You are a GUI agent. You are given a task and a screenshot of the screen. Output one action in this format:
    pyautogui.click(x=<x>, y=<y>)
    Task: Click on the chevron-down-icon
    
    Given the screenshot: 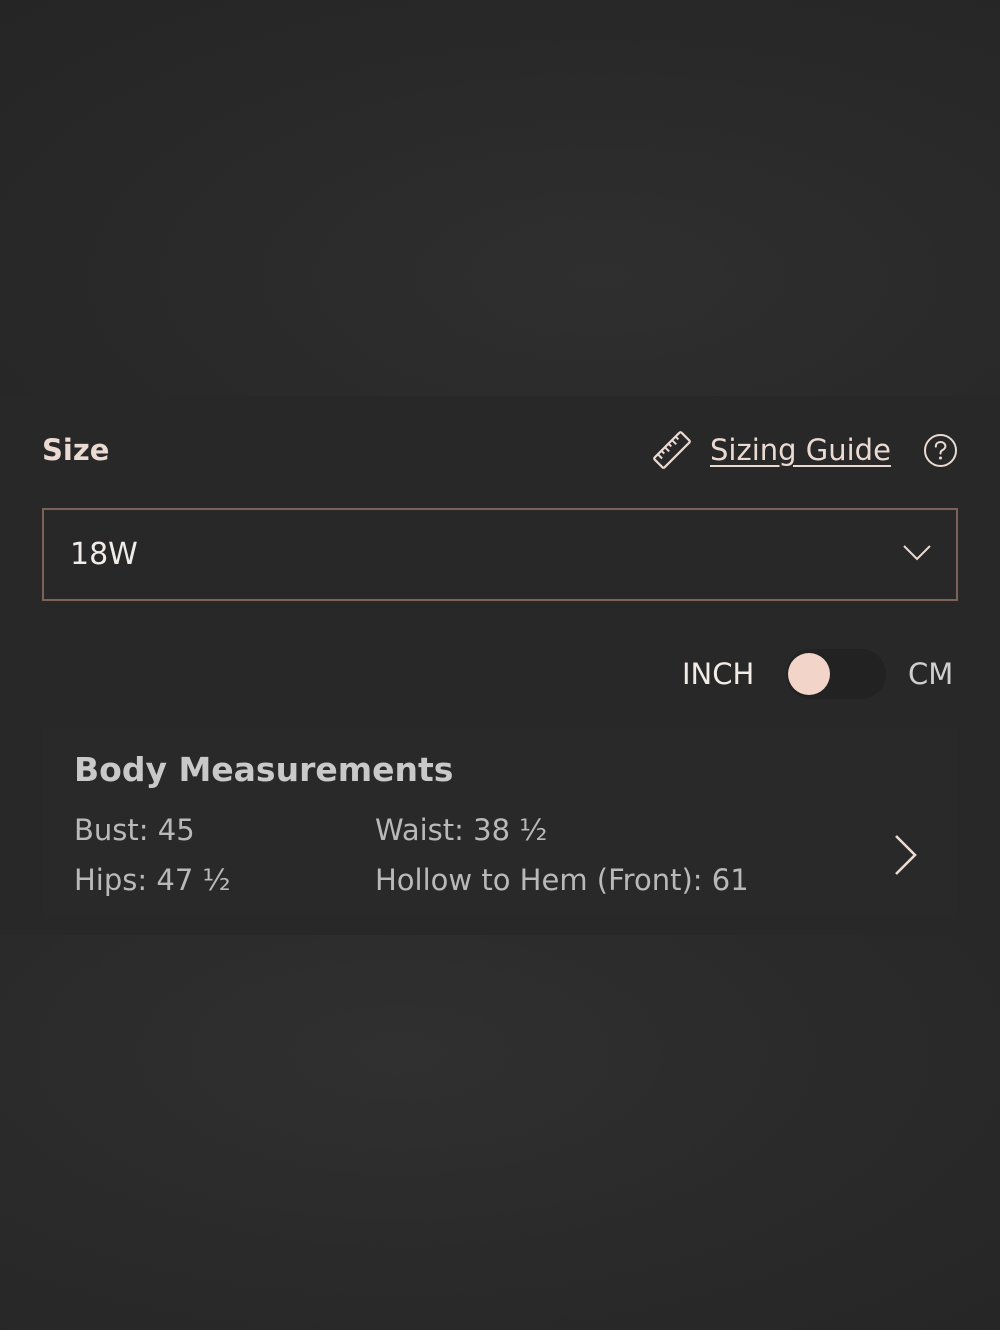 What is the action you would take?
    pyautogui.click(x=917, y=553)
    